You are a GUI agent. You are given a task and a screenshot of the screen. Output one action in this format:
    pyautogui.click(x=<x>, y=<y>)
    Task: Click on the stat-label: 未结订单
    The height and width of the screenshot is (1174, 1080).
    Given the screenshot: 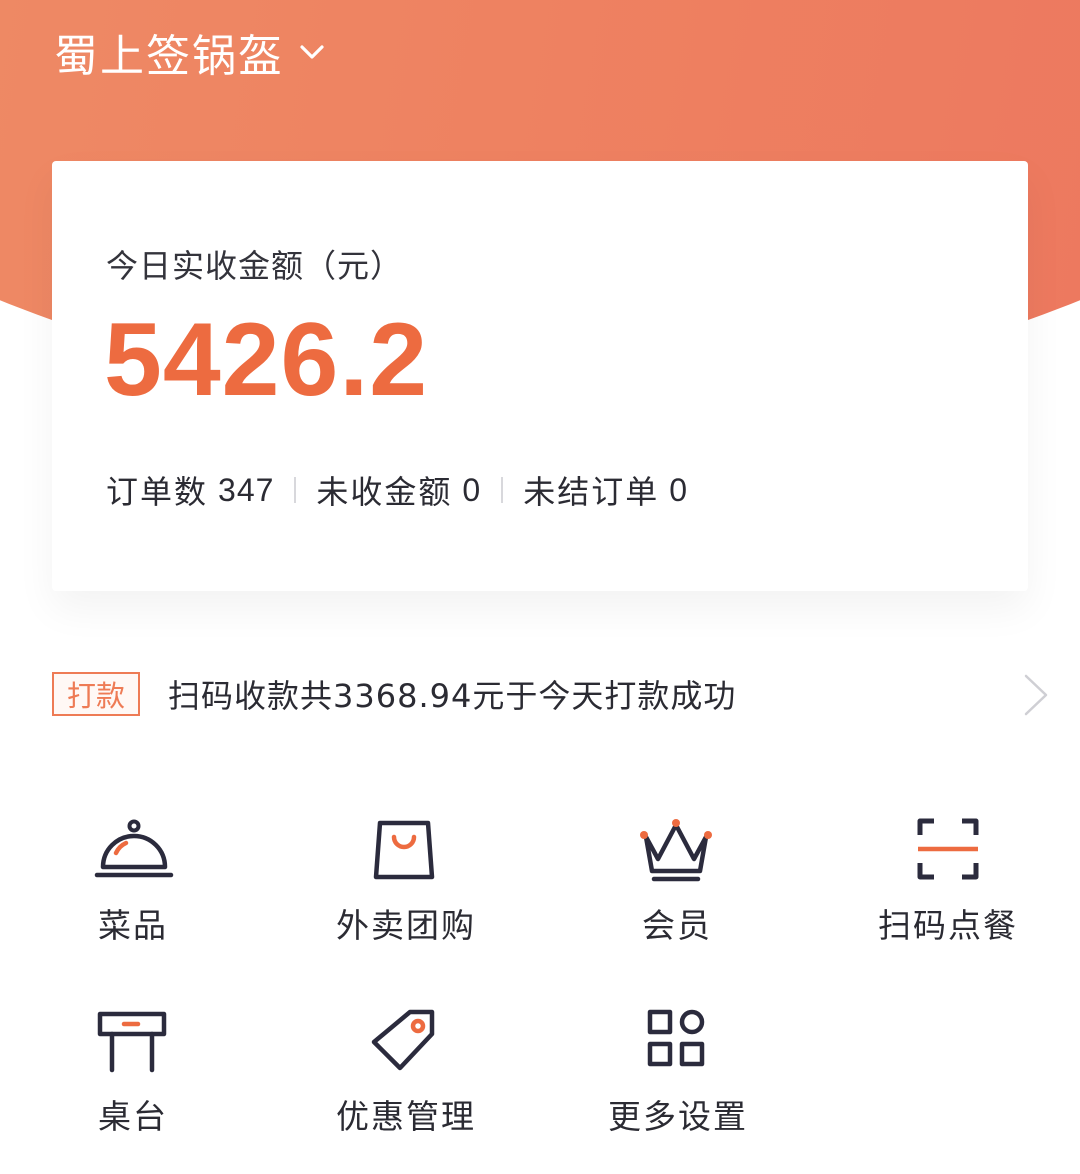 What is the action you would take?
    pyautogui.click(x=591, y=492)
    